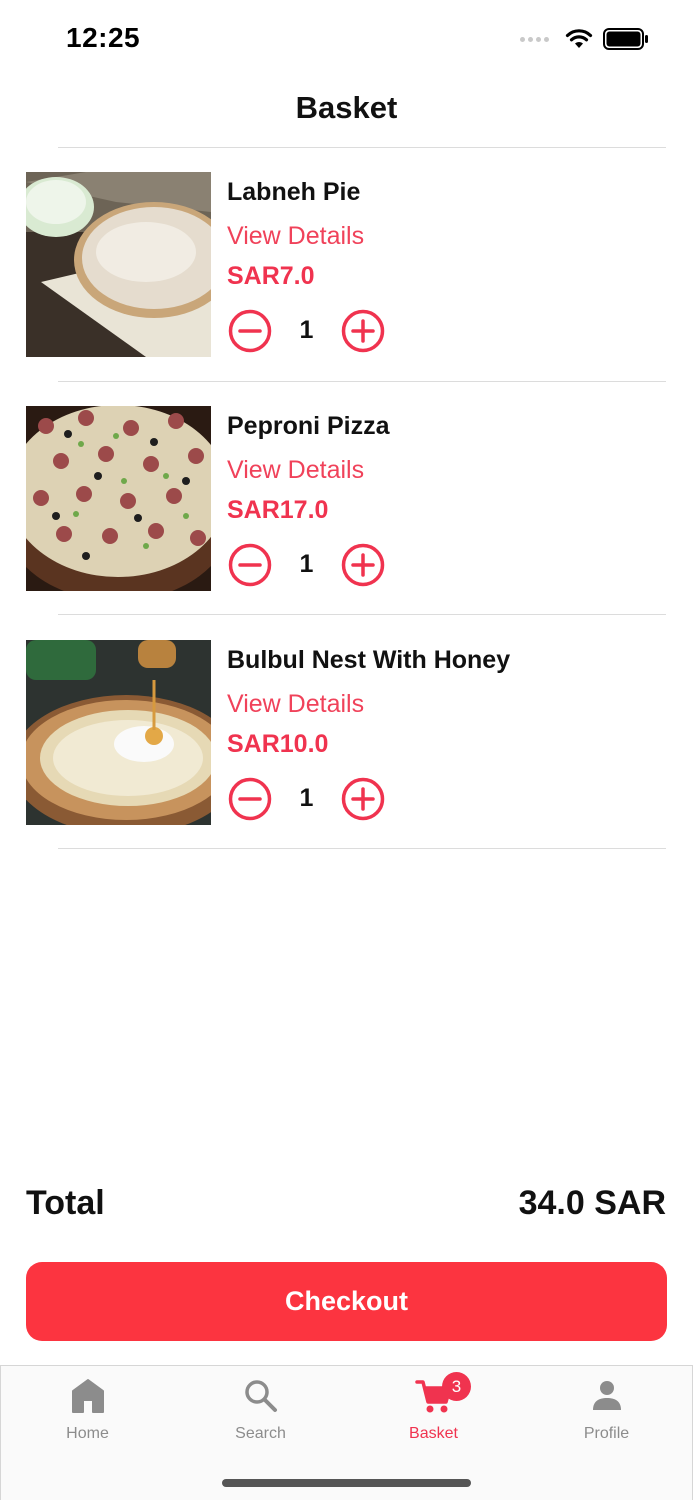  Describe the element at coordinates (260, 1433) in the screenshot. I see `tab-label: Search` at that location.